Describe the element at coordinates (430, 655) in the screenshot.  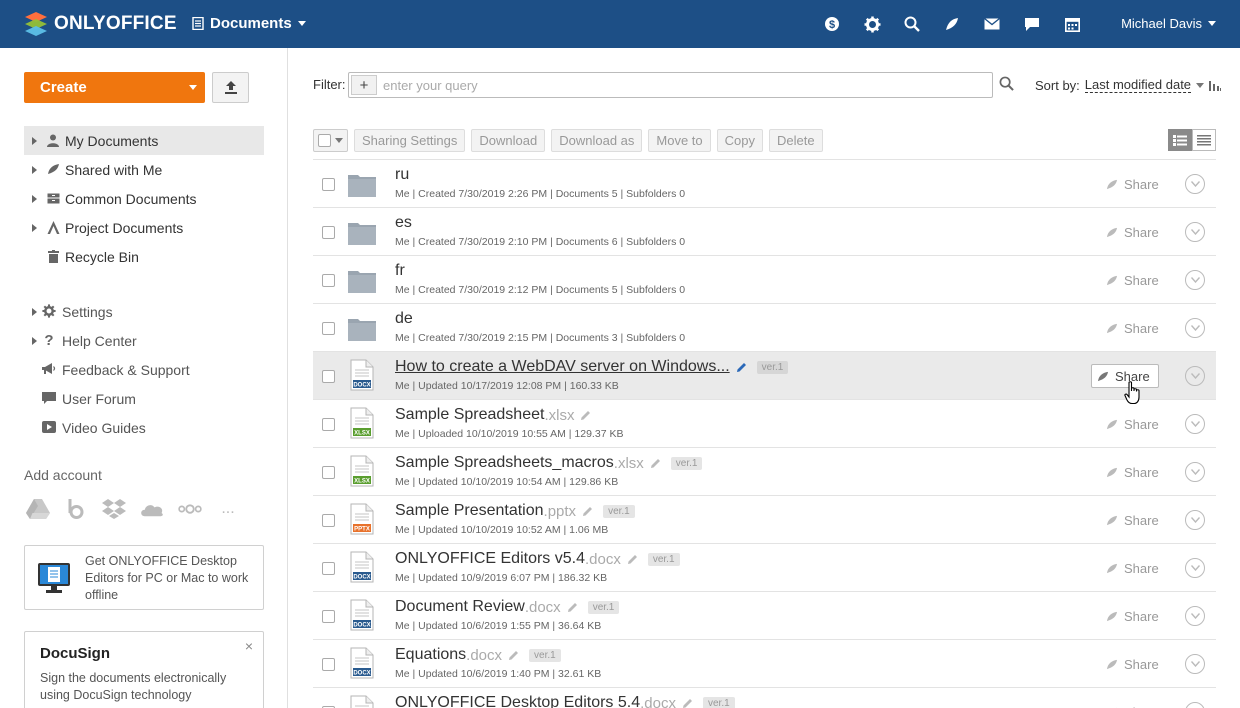
I see `item-name: Equations` at that location.